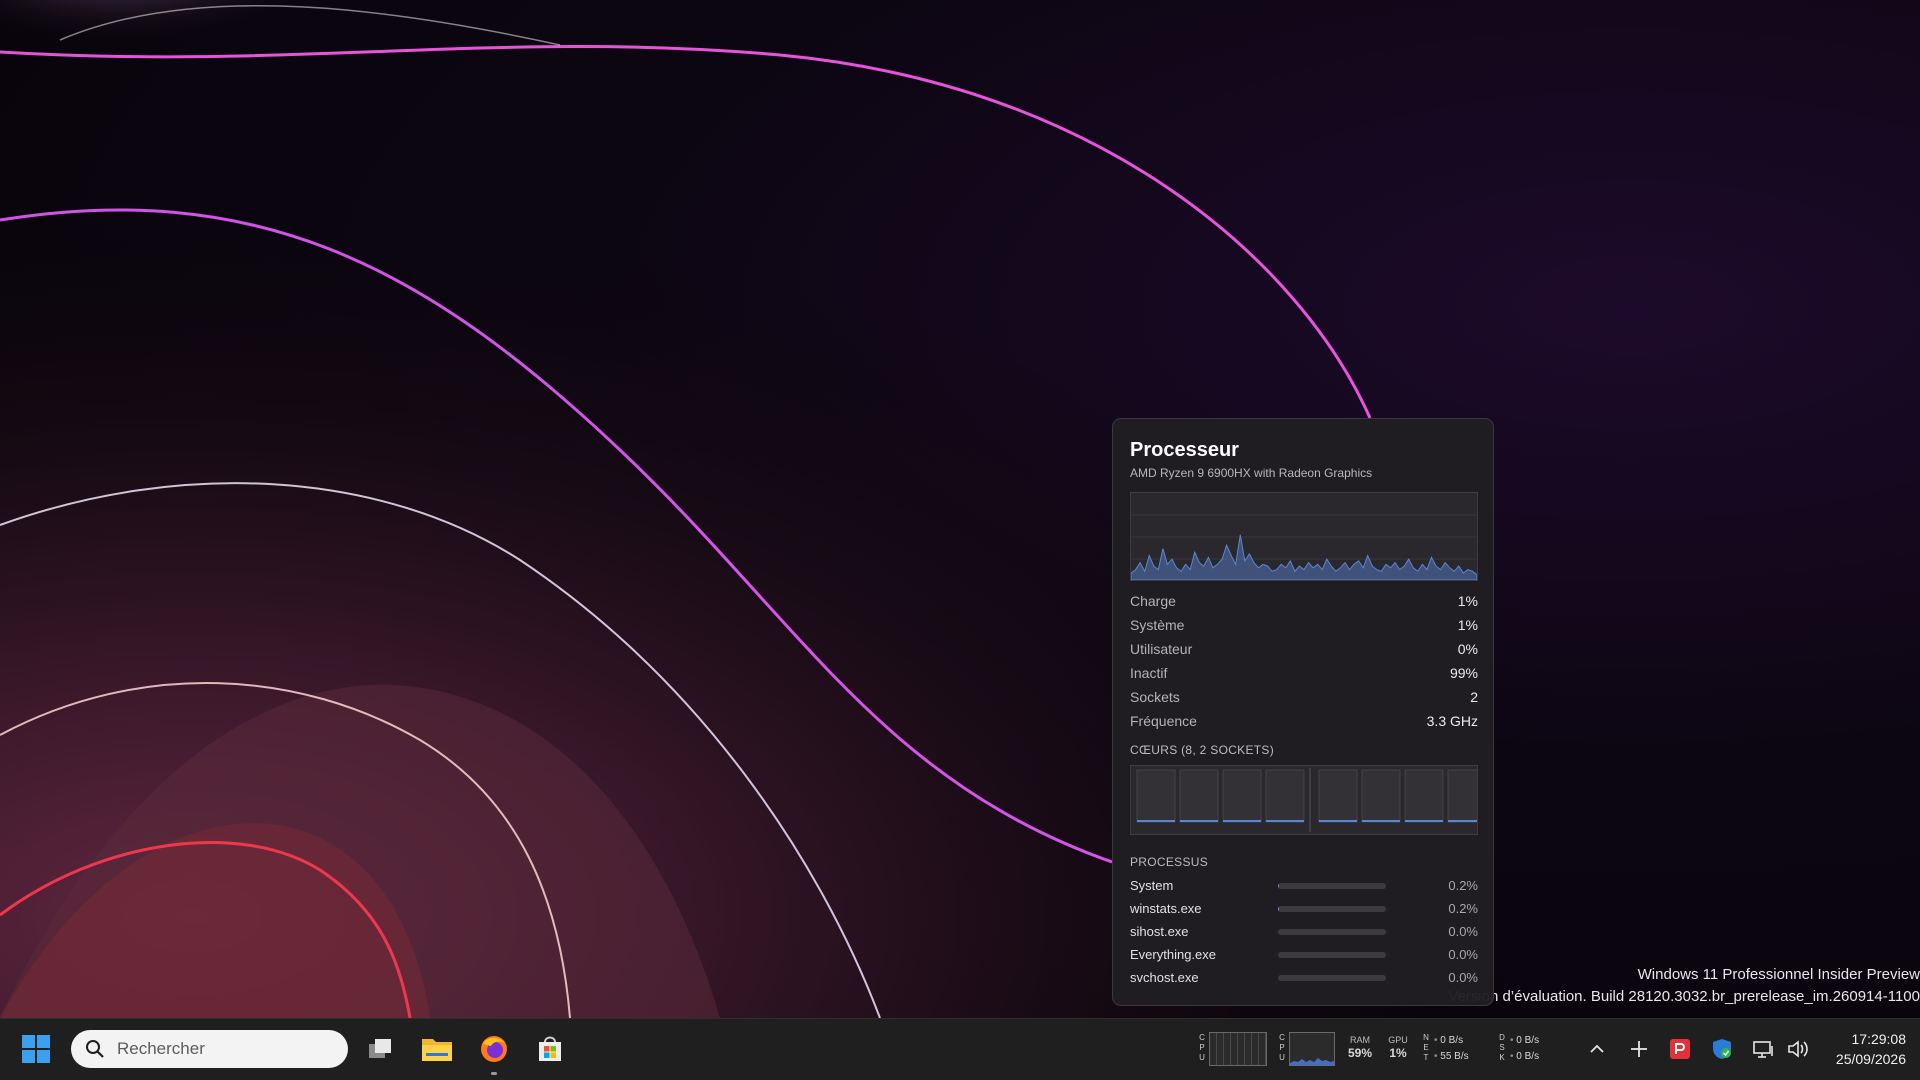 Image resolution: width=1920 pixels, height=1080 pixels. I want to click on clock-time: 17:29:08, so click(1879, 1039).